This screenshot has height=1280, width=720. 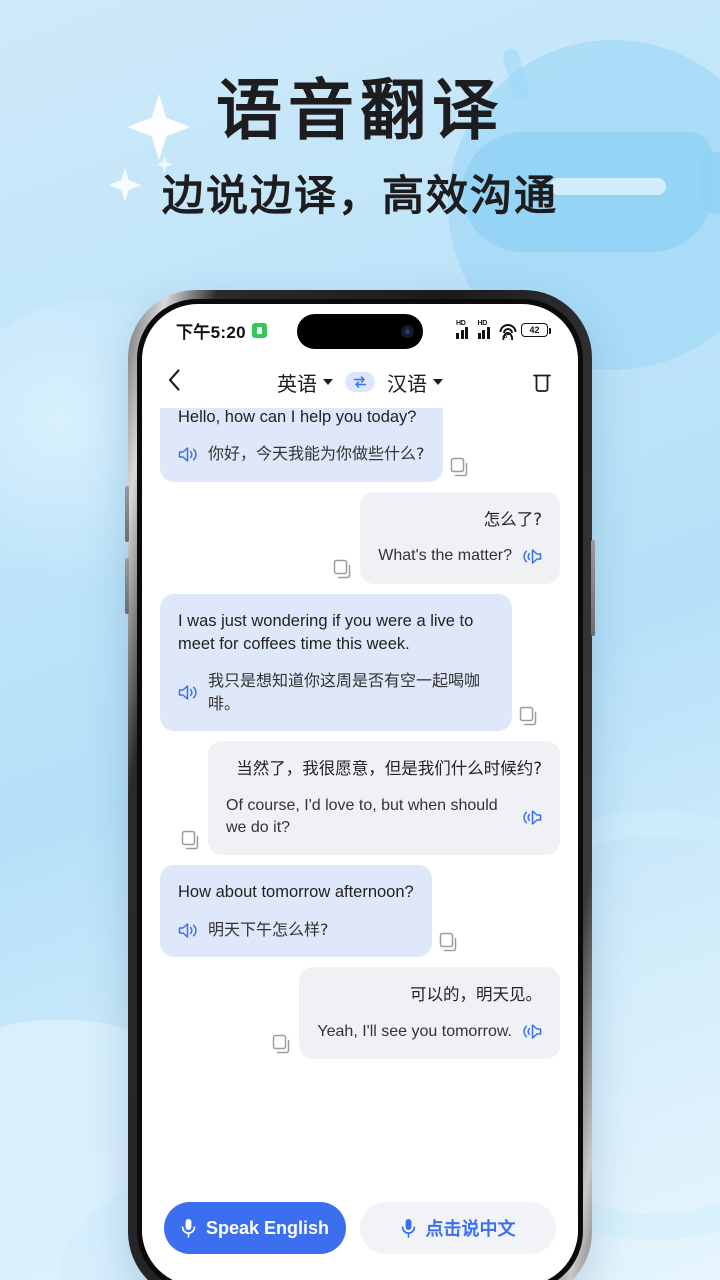 I want to click on wifi-generation-label: 6, so click(x=507, y=335).